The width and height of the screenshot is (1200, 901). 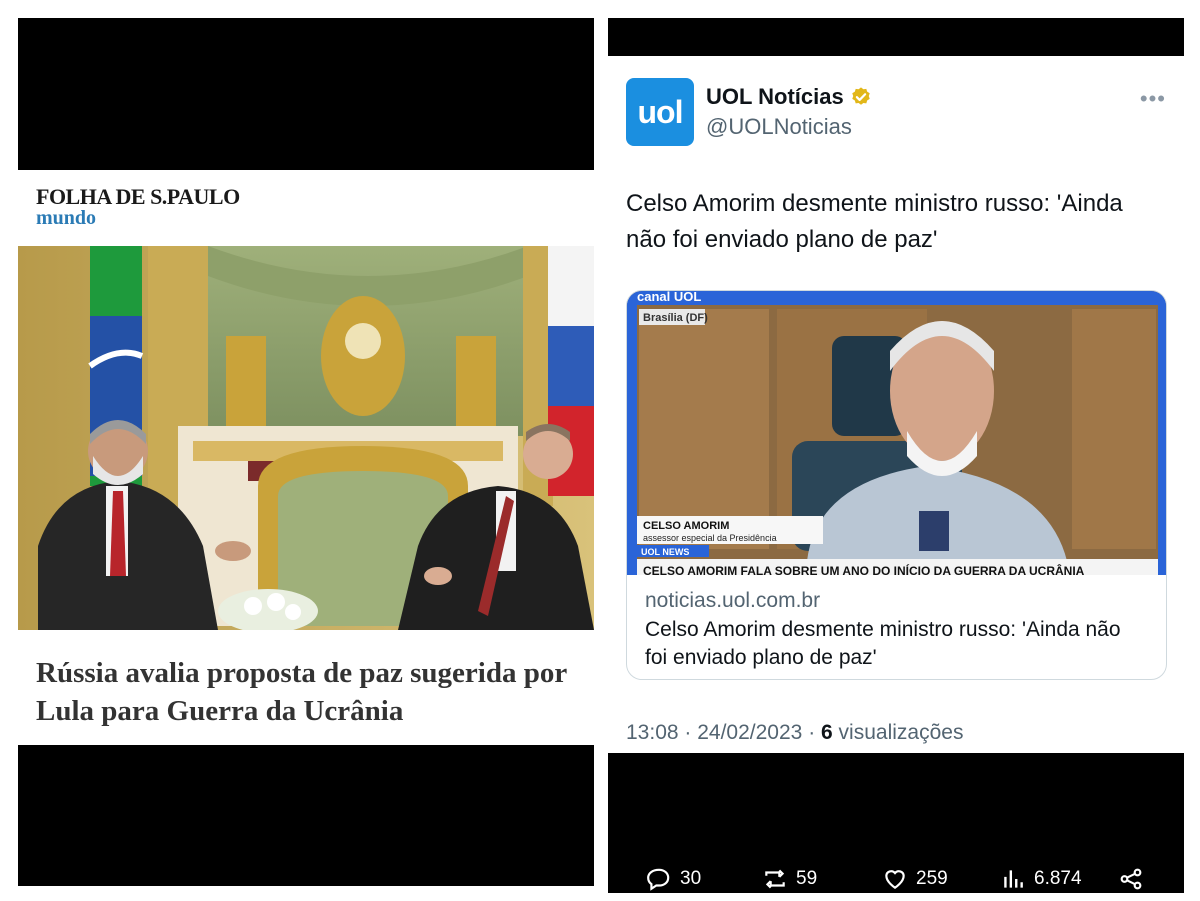 I want to click on more-options-icon: •••, so click(x=1153, y=99).